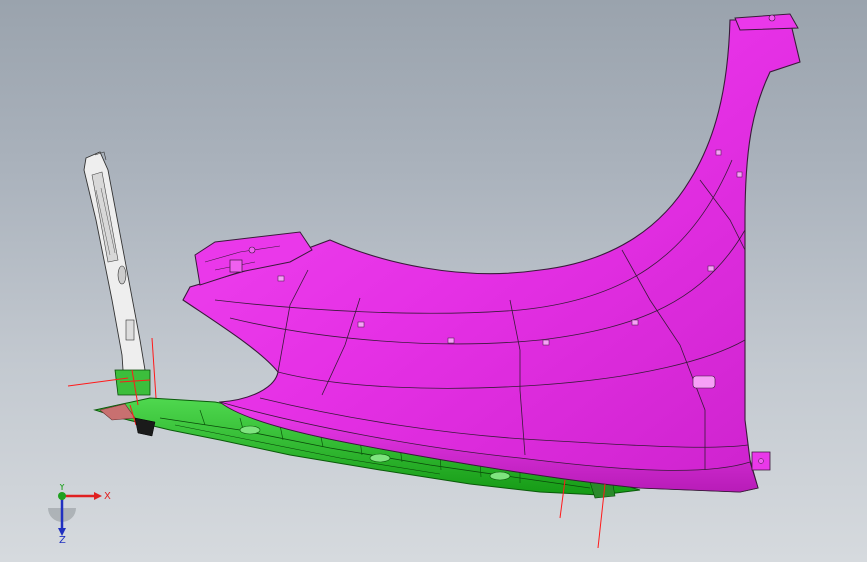 Image resolution: width=867 pixels, height=562 pixels. I want to click on pillar-bracket, so click(117, 273).